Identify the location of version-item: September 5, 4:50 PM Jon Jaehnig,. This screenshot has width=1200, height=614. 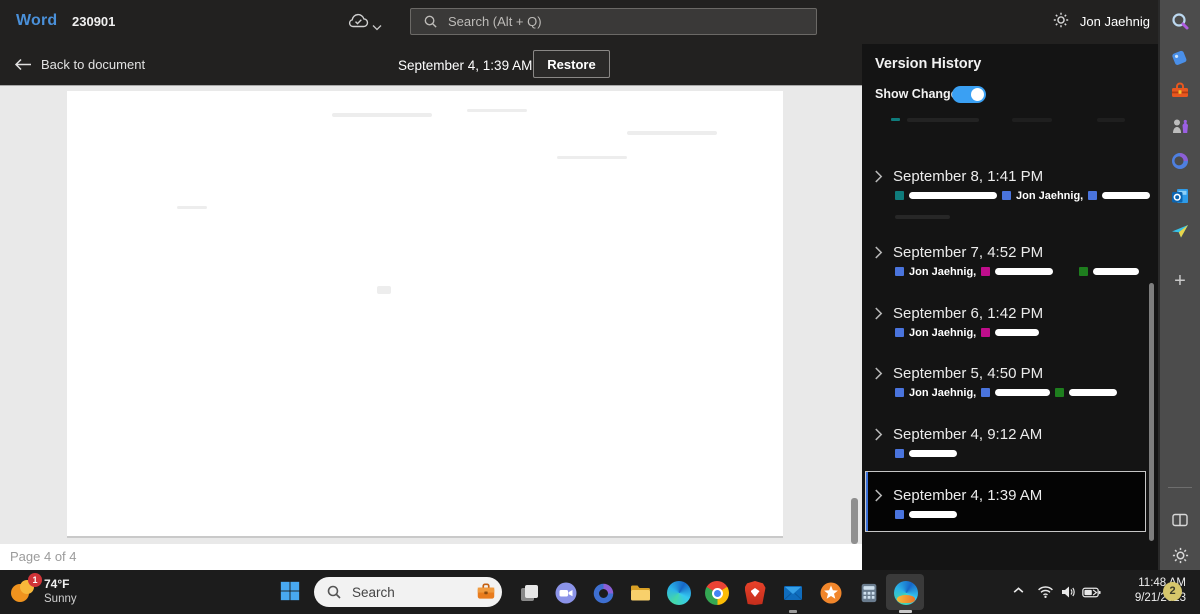
(1002, 381).